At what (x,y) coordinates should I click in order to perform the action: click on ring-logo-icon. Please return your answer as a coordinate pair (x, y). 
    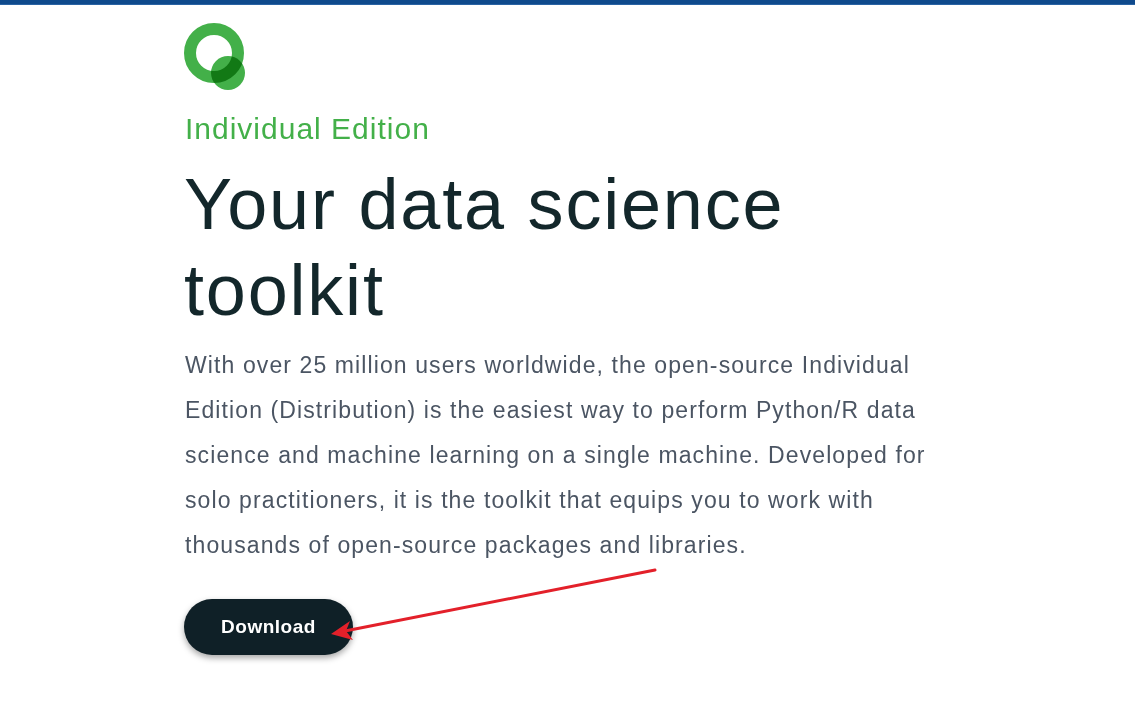
    Looking at the image, I should click on (215, 57).